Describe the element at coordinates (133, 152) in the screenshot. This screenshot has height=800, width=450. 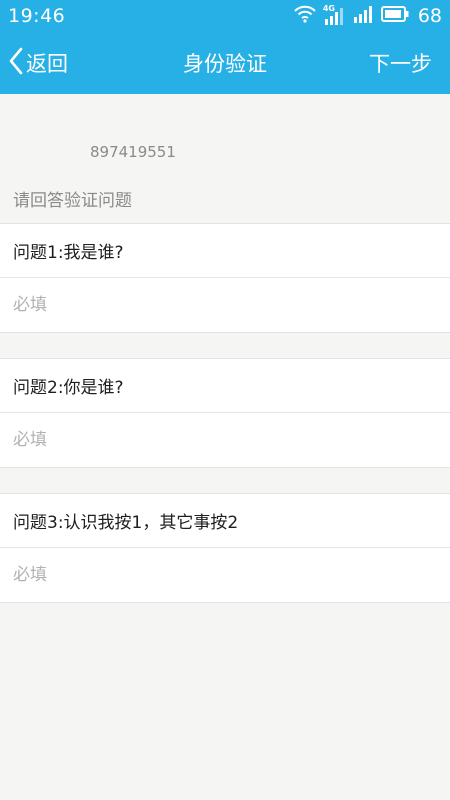
I see `account-id: 897419551` at that location.